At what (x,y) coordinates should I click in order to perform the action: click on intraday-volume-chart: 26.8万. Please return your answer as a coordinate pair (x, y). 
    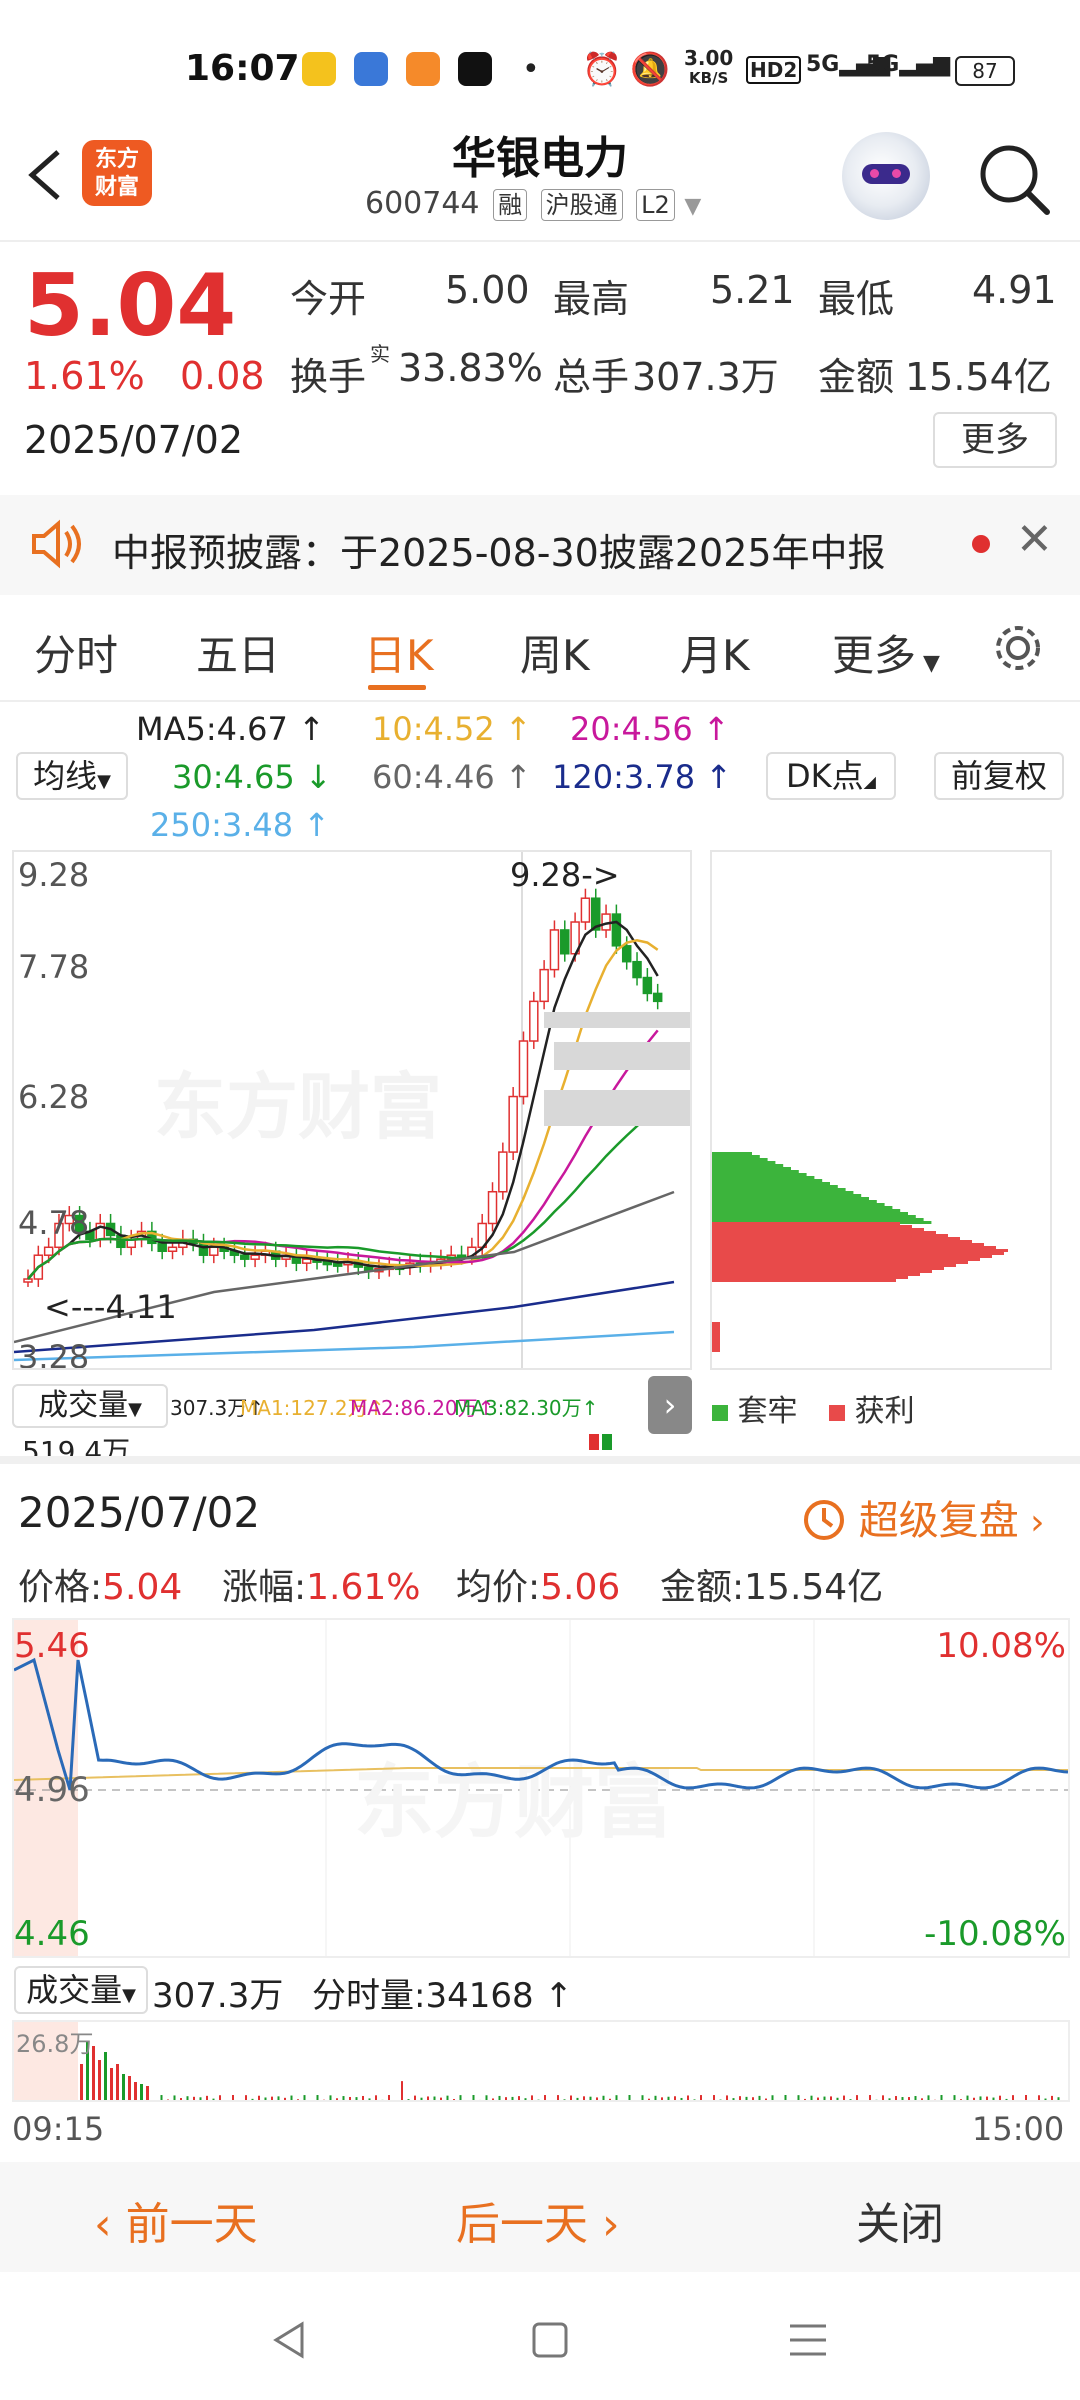
    Looking at the image, I should click on (541, 2061).